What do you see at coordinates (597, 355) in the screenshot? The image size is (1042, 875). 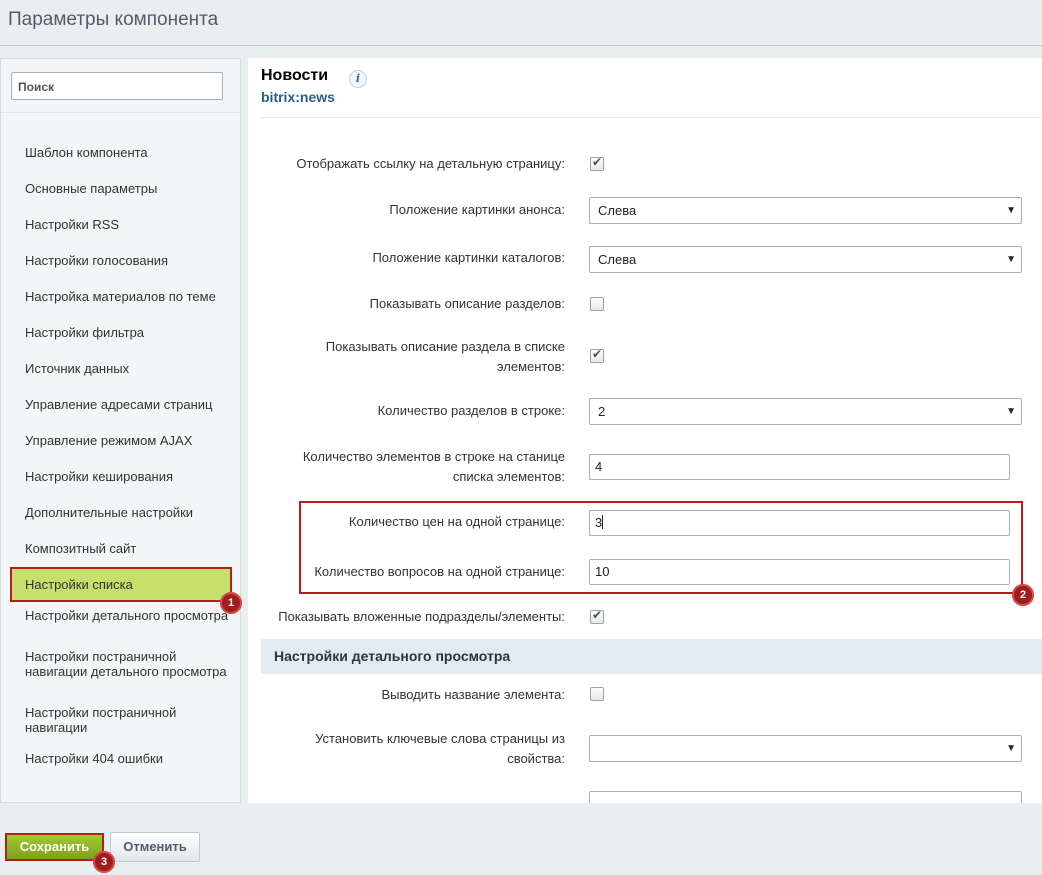 I see `show-section-desc-list-checkbox` at bounding box center [597, 355].